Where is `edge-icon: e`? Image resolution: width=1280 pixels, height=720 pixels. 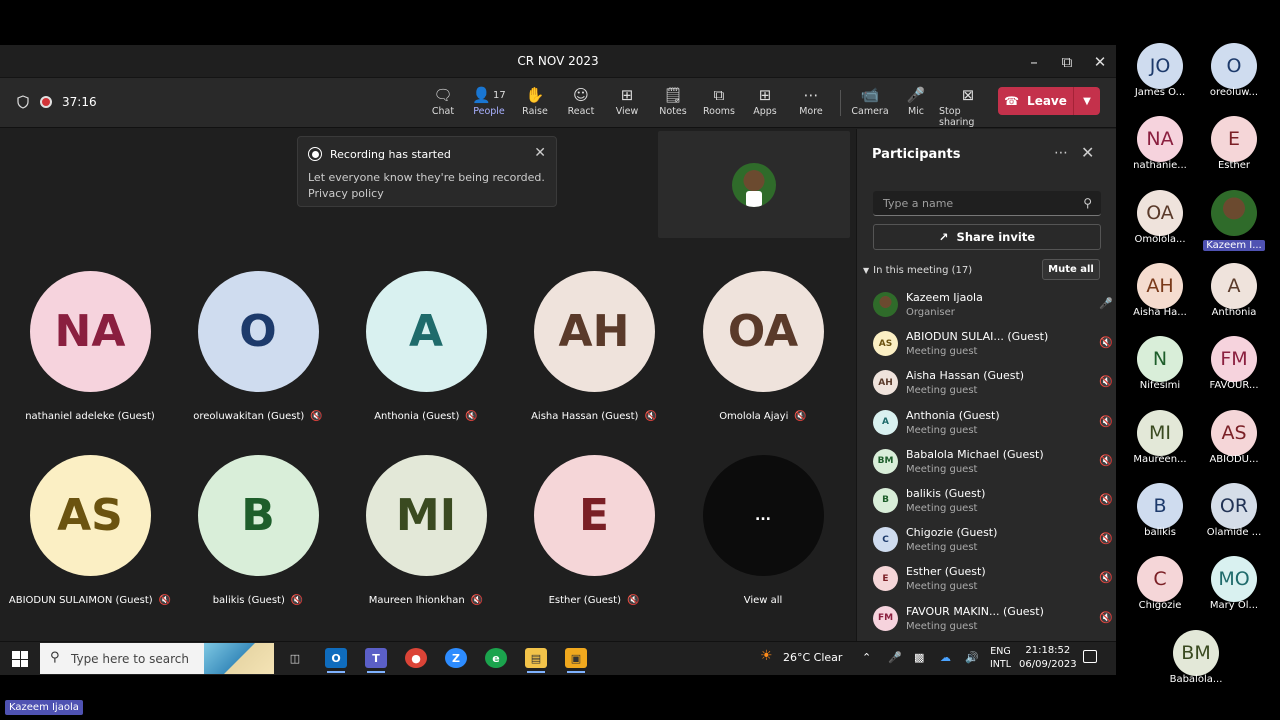
edge-icon: e is located at coordinates (496, 658).